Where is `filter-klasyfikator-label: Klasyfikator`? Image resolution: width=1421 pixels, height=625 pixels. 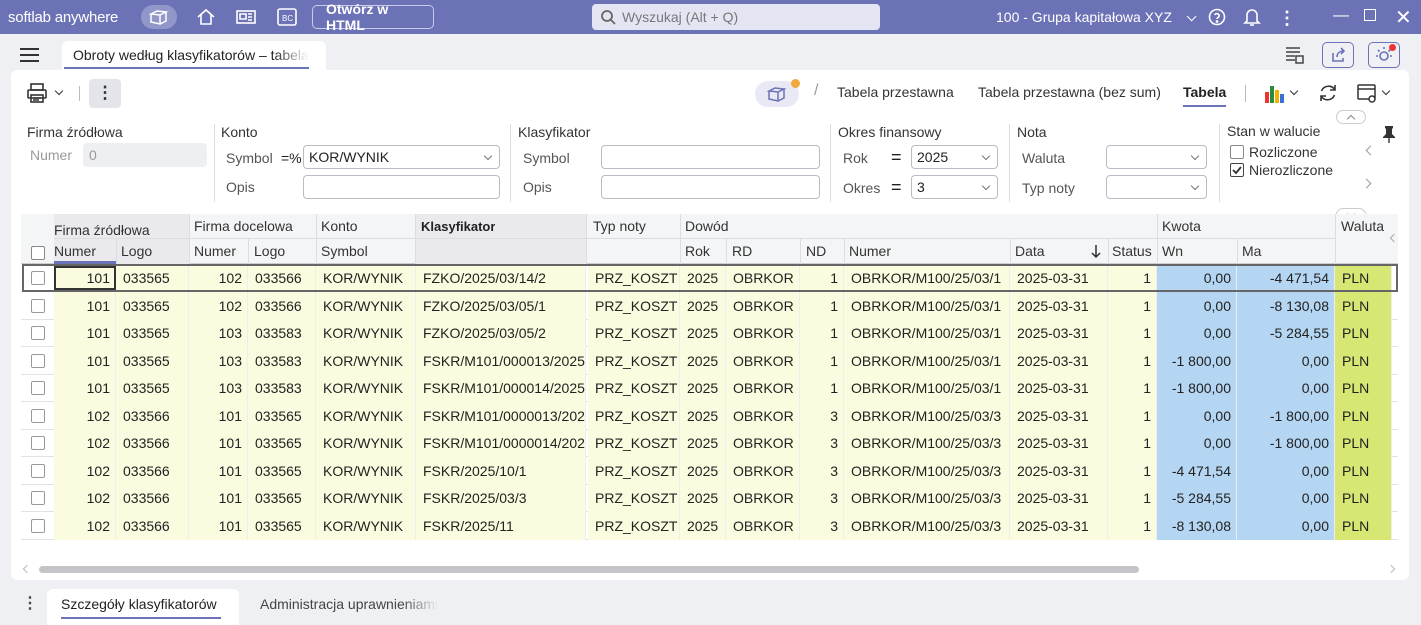 filter-klasyfikator-label: Klasyfikator is located at coordinates (554, 132).